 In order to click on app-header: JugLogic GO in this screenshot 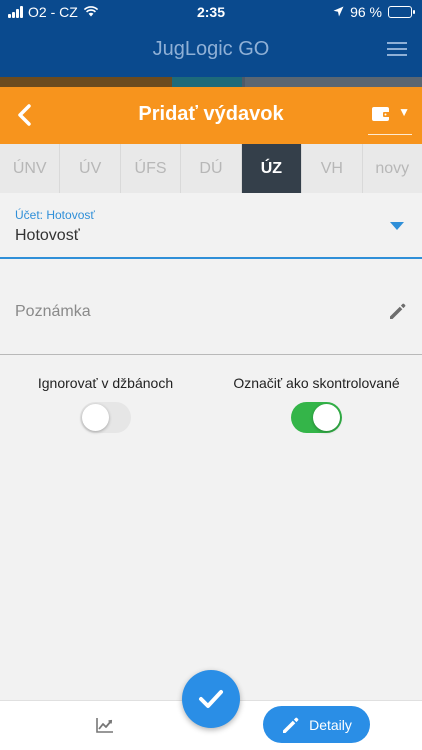, I will do `click(211, 50)`.